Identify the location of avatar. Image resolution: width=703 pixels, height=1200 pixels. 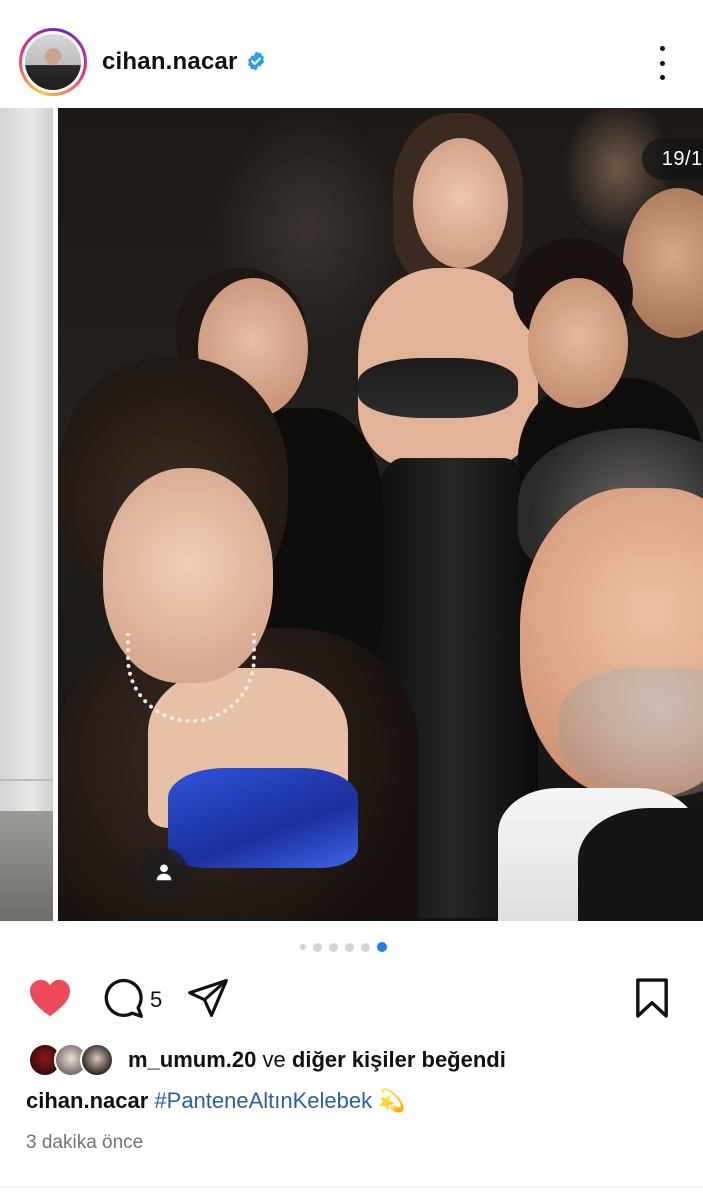
(53, 62).